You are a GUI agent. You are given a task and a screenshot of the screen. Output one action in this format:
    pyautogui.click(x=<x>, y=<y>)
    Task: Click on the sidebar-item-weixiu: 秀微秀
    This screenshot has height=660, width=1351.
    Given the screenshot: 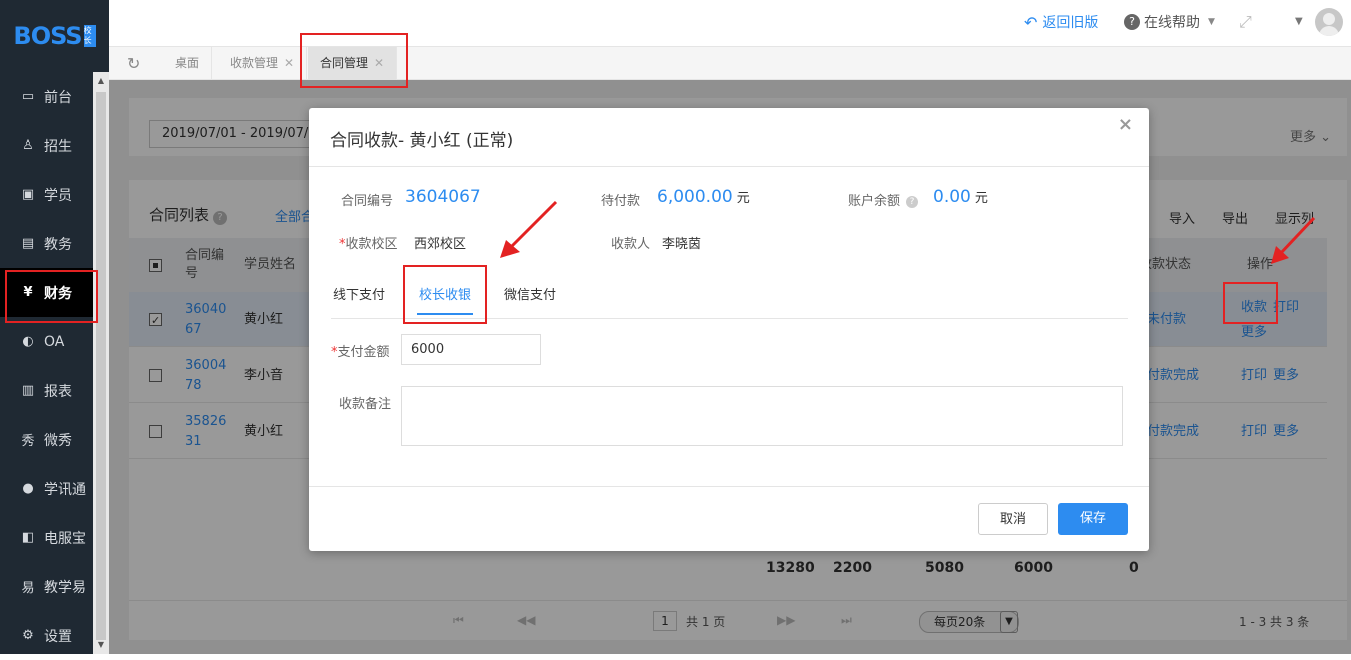 What is the action you would take?
    pyautogui.click(x=46, y=439)
    